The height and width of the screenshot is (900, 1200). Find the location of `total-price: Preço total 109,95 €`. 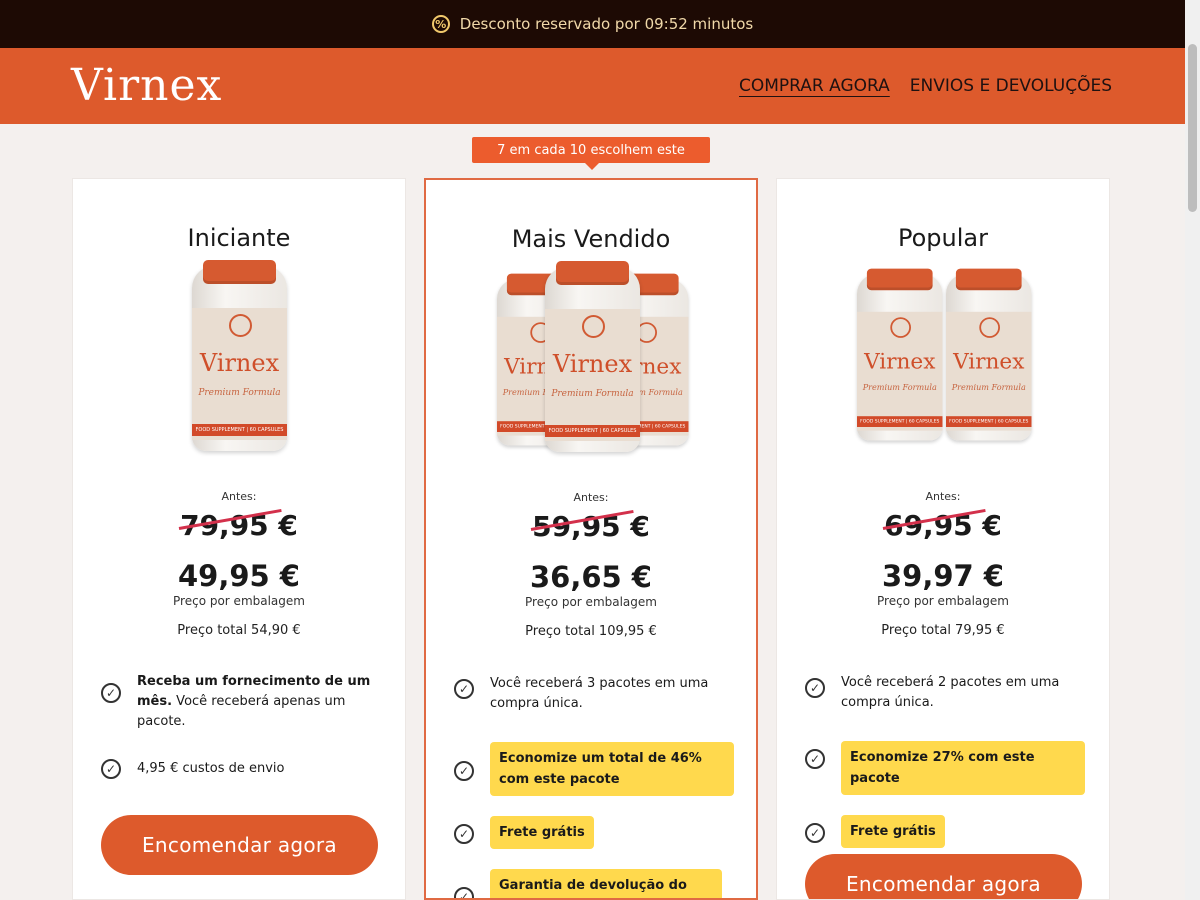

total-price: Preço total 109,95 € is located at coordinates (591, 631).